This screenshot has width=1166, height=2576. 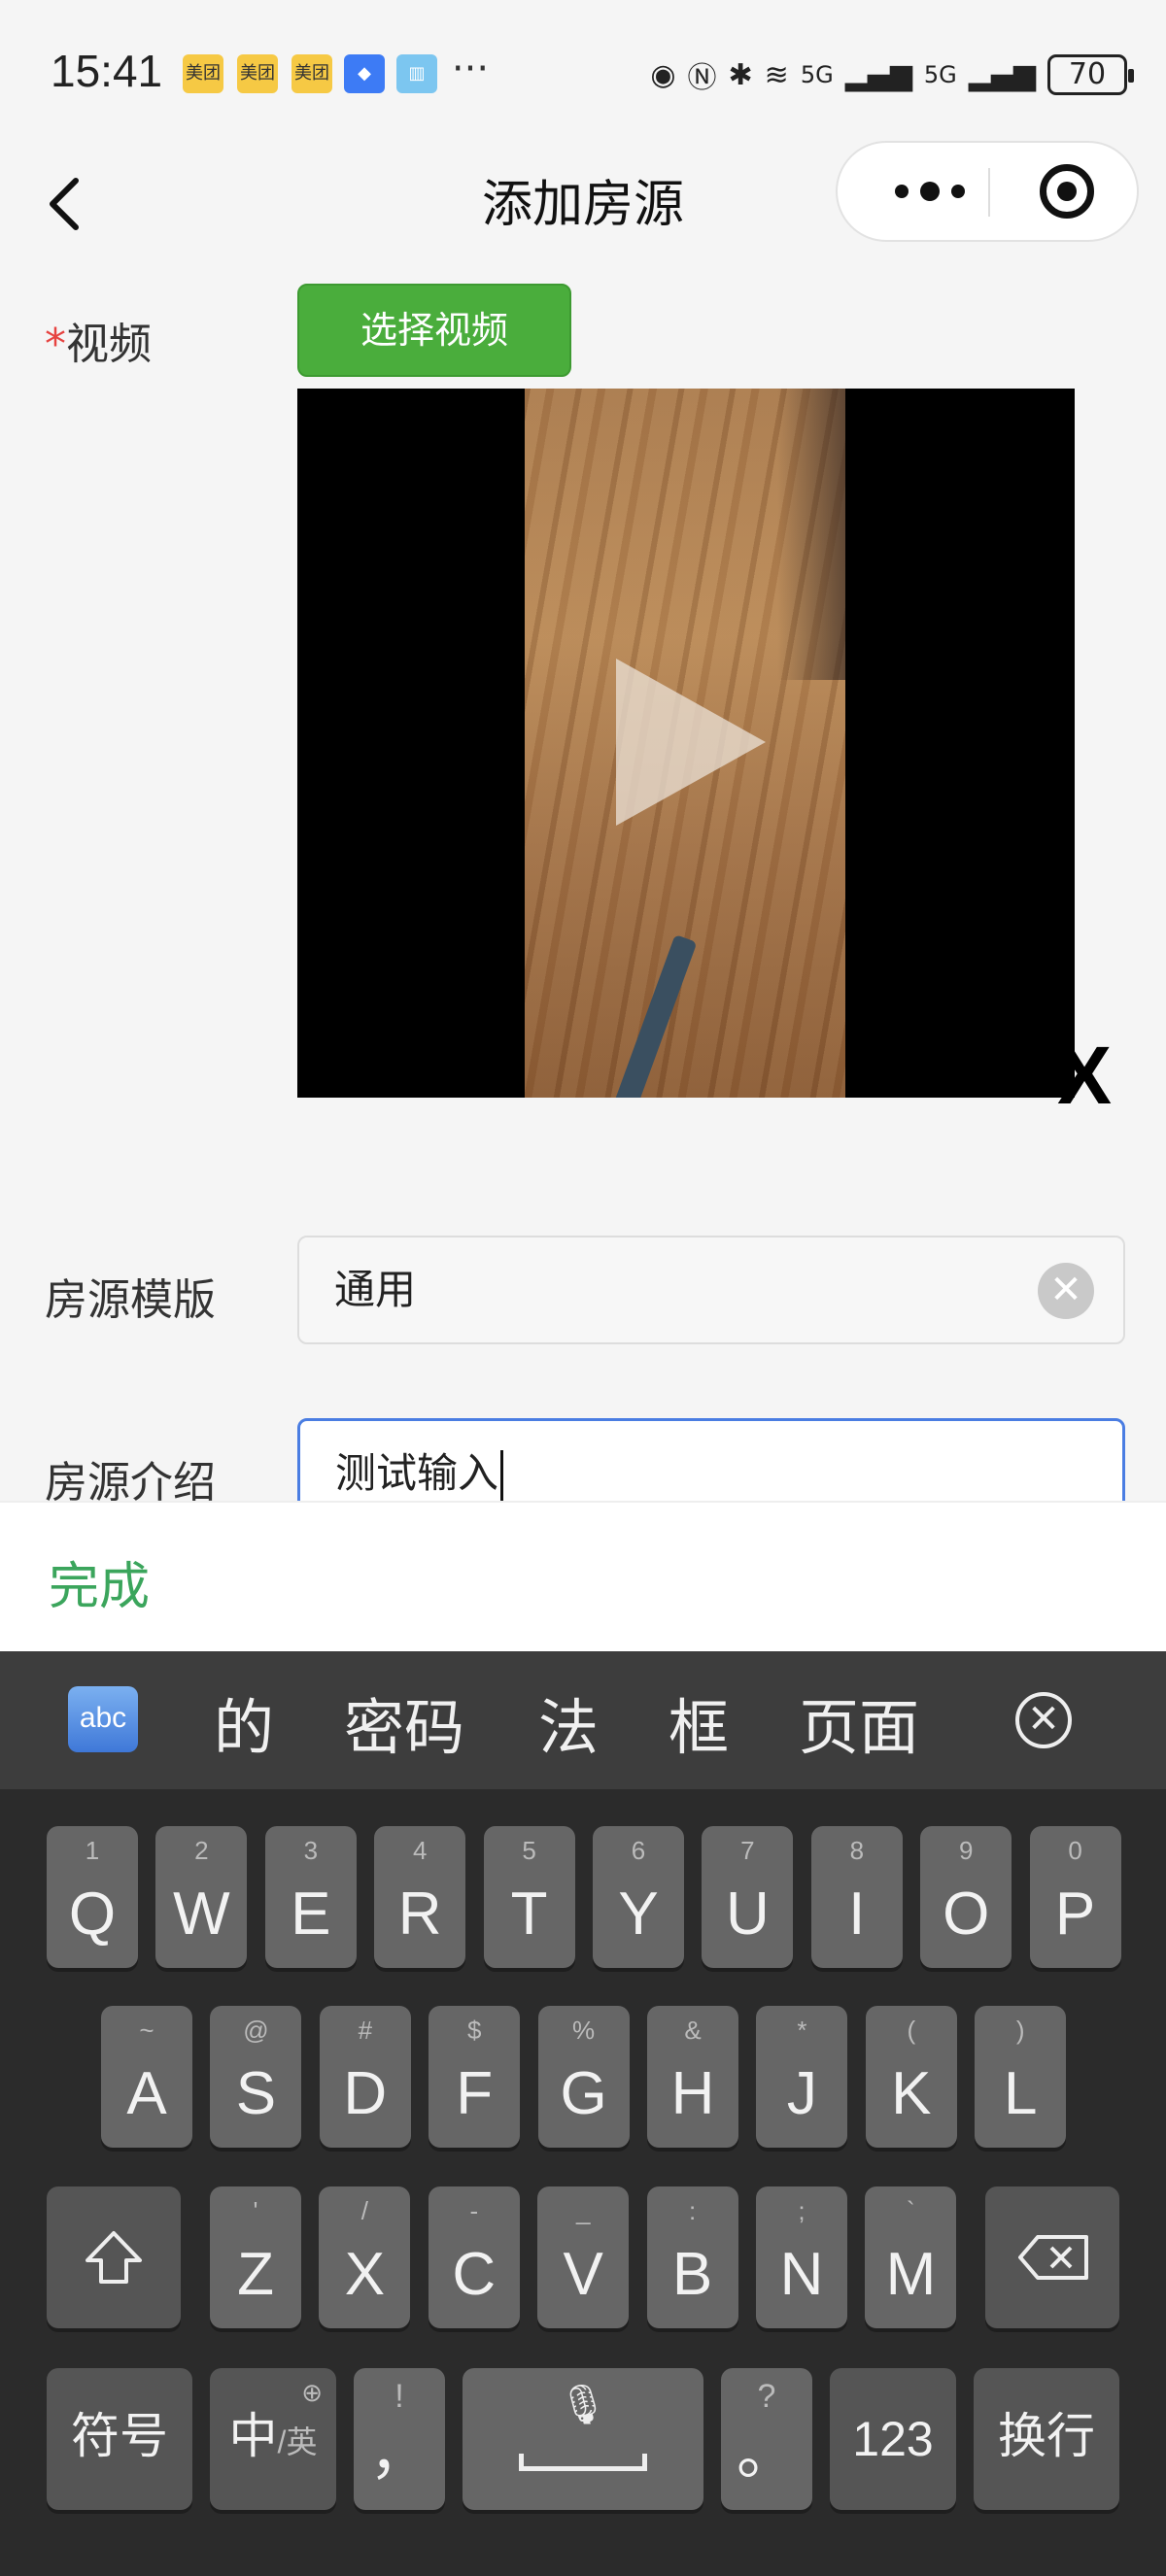 I want to click on candidate-word: 页面, so click(x=859, y=1722).